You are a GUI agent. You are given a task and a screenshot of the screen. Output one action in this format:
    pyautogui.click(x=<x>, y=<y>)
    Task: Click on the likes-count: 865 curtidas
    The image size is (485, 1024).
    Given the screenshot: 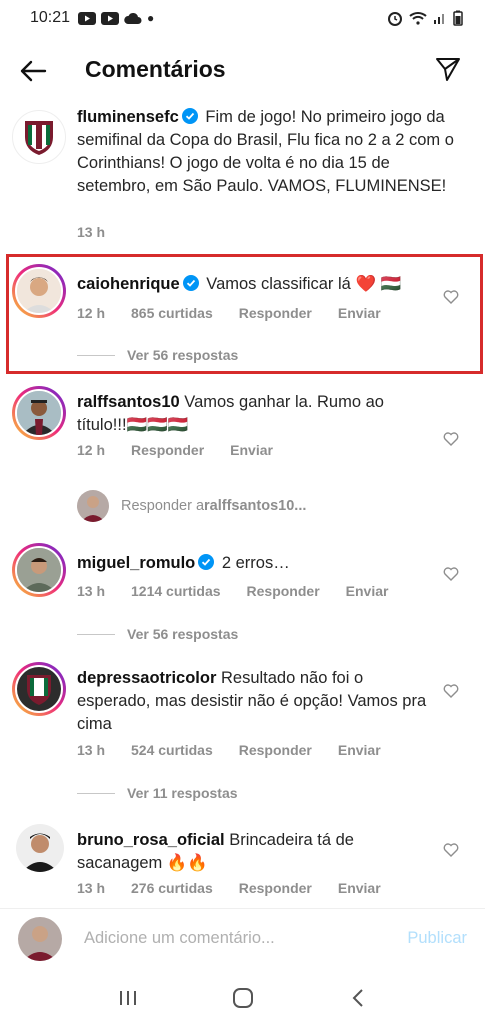 What is the action you would take?
    pyautogui.click(x=172, y=313)
    